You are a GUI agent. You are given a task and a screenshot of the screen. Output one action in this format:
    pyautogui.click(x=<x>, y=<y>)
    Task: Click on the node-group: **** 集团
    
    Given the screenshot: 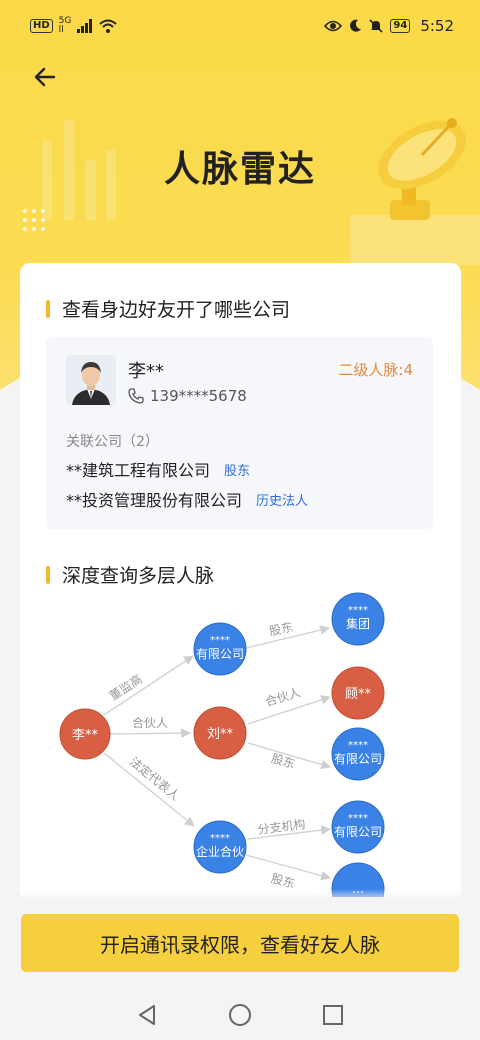 What is the action you would take?
    pyautogui.click(x=358, y=619)
    